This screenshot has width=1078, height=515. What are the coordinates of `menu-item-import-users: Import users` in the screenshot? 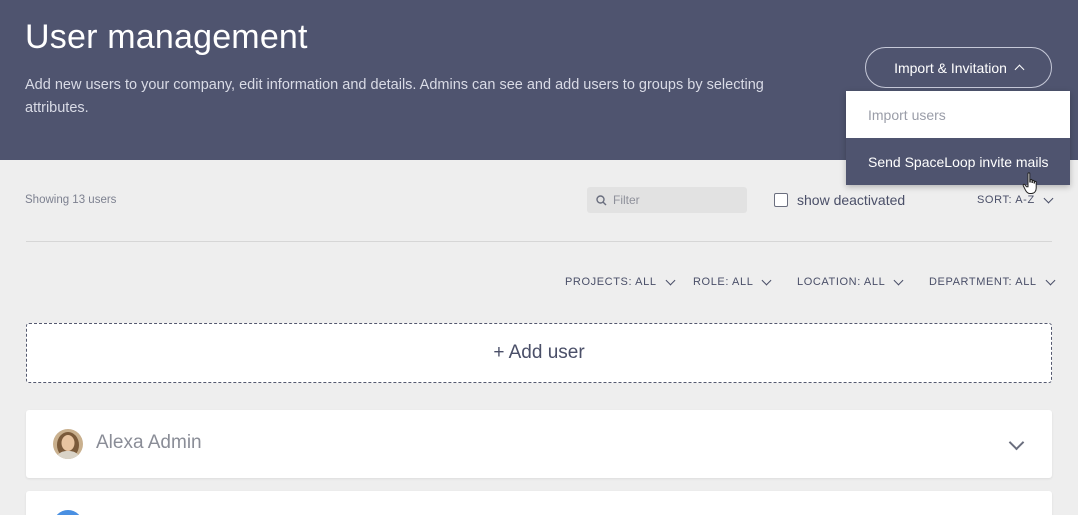 It's located at (958, 114).